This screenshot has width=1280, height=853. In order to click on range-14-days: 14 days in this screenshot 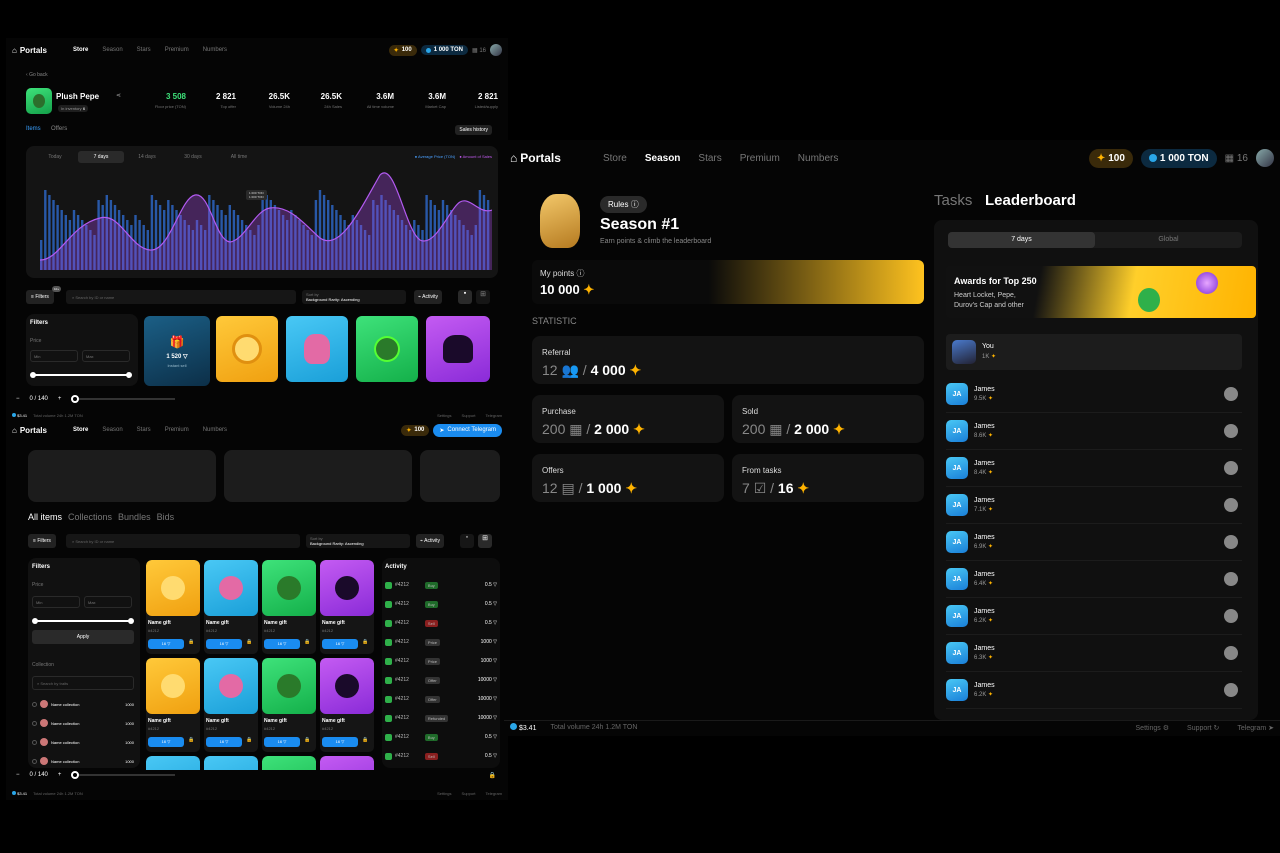, I will do `click(147, 157)`.